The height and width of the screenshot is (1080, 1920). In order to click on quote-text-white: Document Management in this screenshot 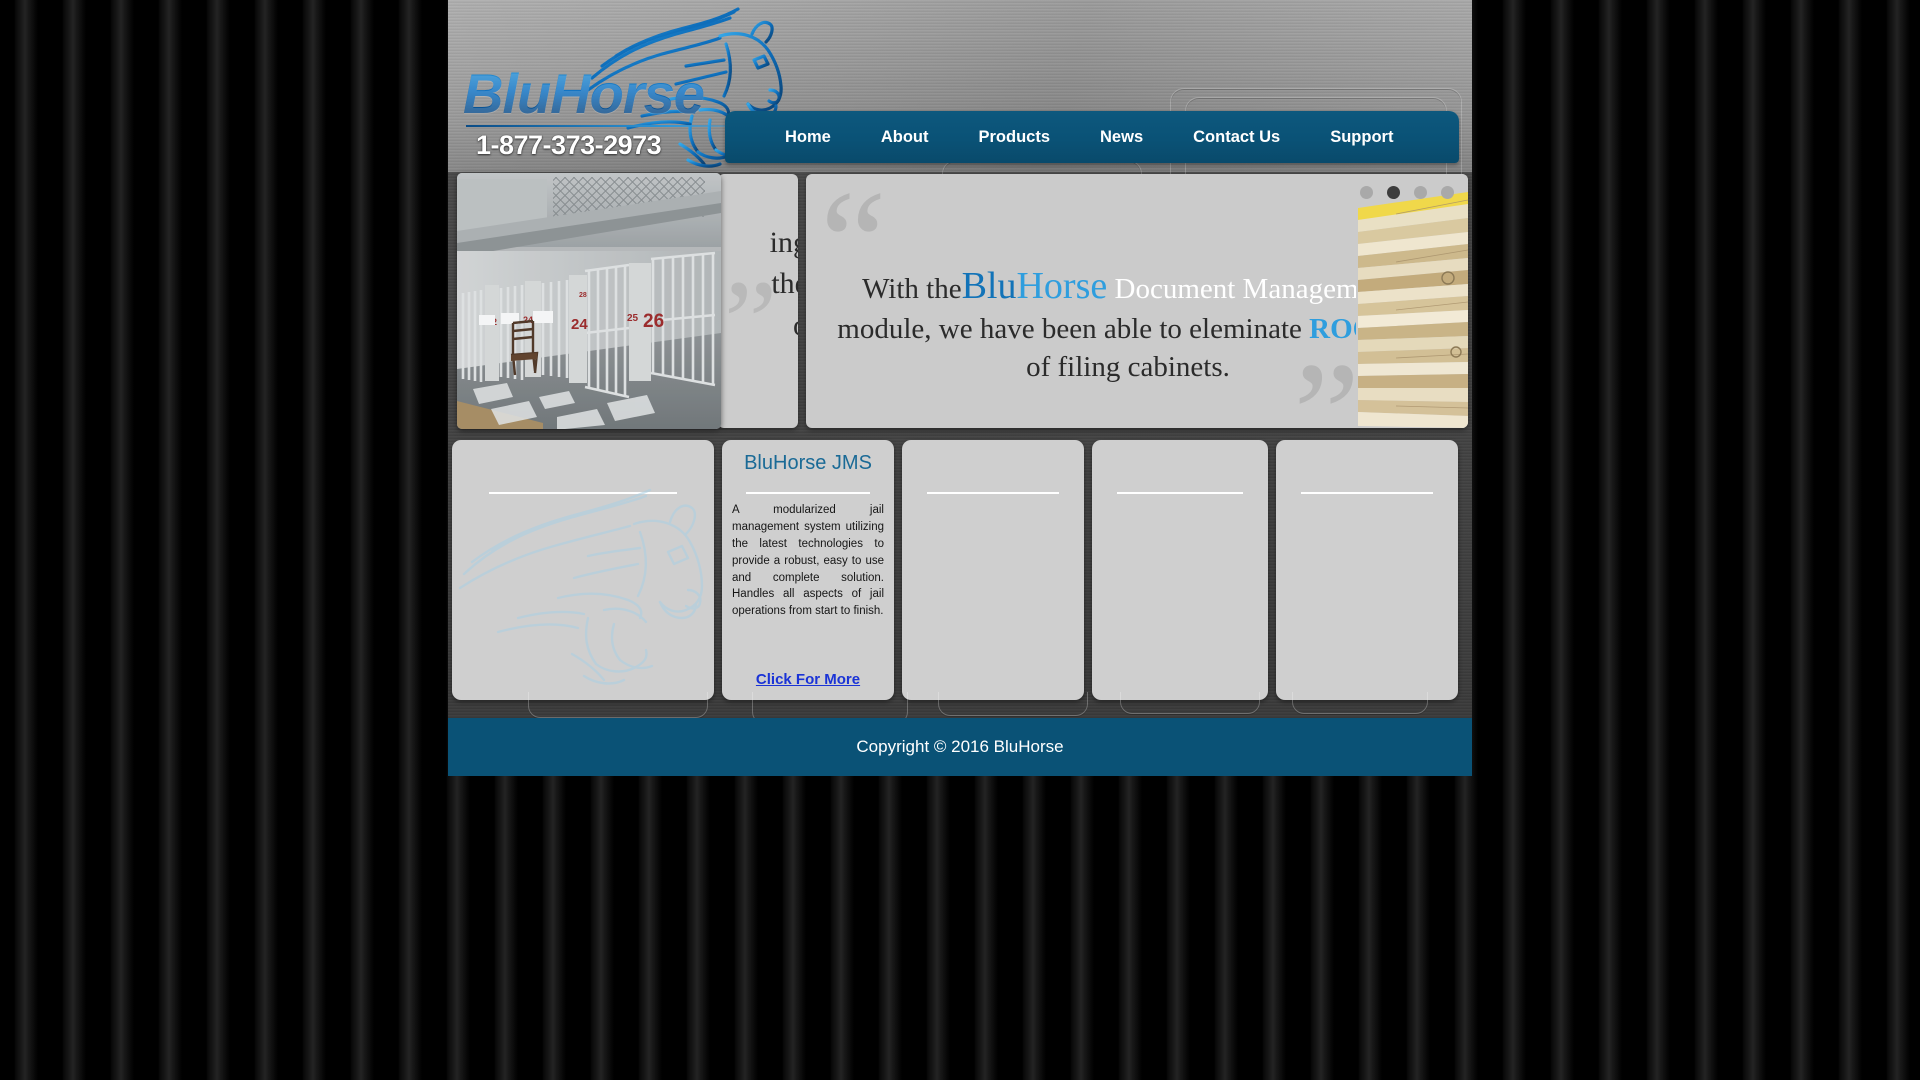, I will do `click(1254, 289)`.